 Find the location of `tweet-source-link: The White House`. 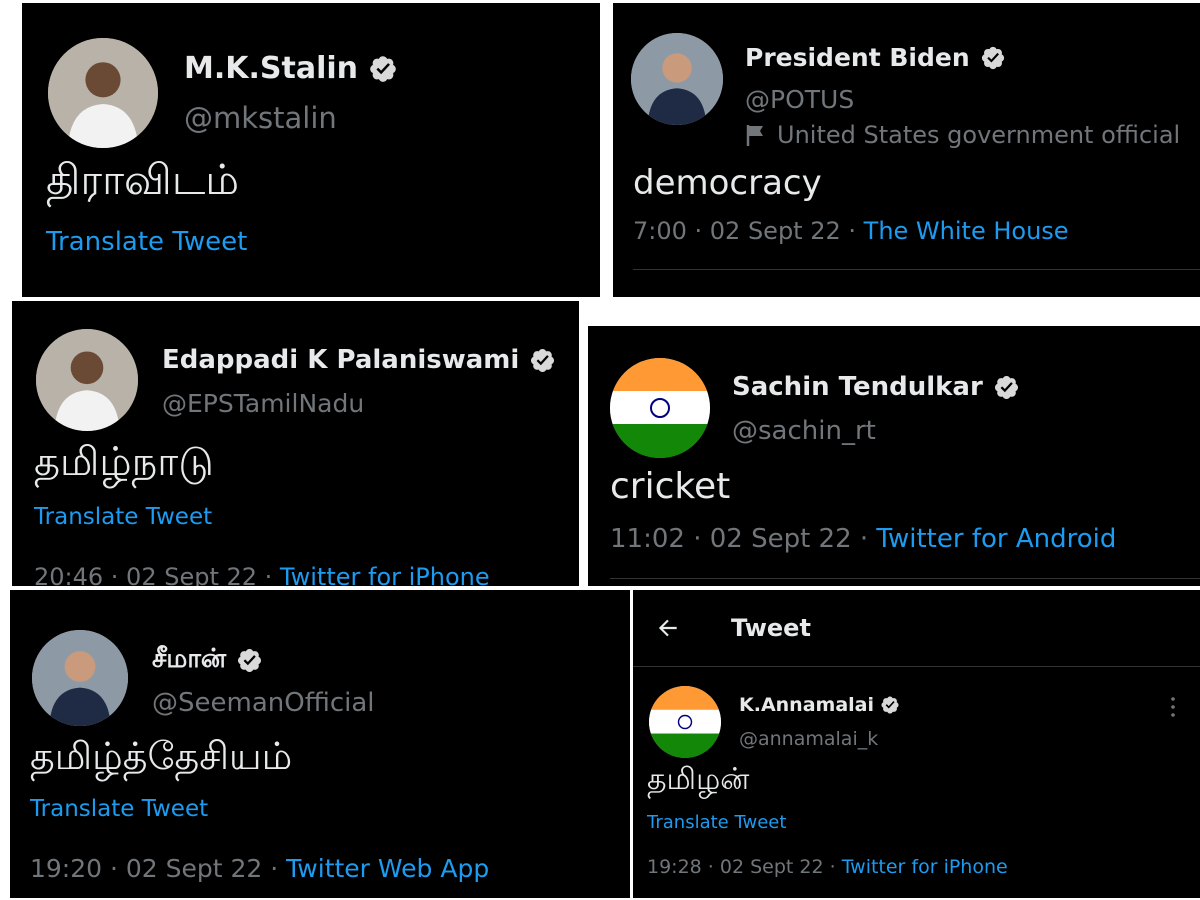

tweet-source-link: The White House is located at coordinates (966, 231).